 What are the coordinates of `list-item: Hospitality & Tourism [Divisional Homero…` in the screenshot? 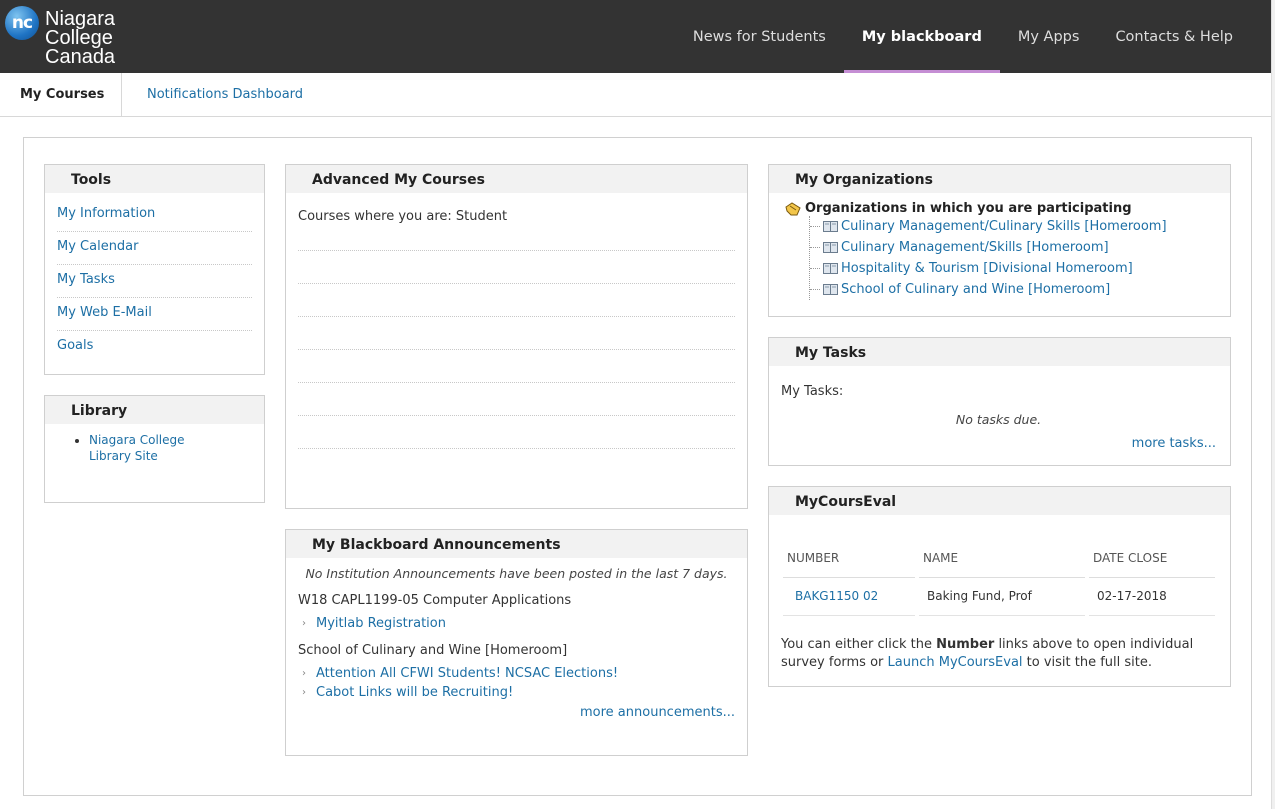 It's located at (1014, 268).